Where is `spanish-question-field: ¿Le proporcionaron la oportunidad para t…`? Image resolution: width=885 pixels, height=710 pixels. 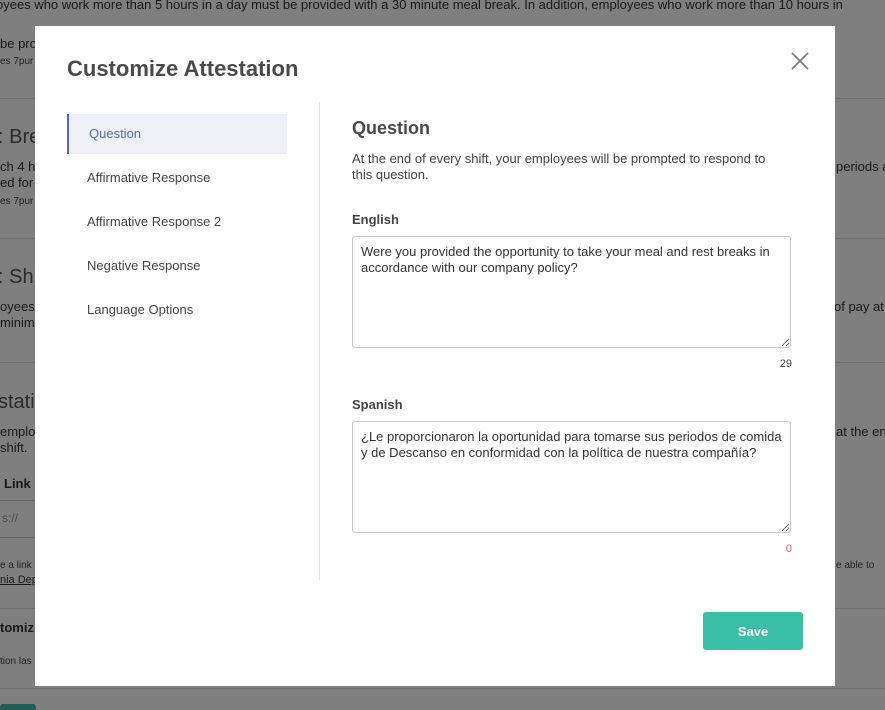
spanish-question-field: ¿Le proporcionaron la oportunidad para t… is located at coordinates (571, 477).